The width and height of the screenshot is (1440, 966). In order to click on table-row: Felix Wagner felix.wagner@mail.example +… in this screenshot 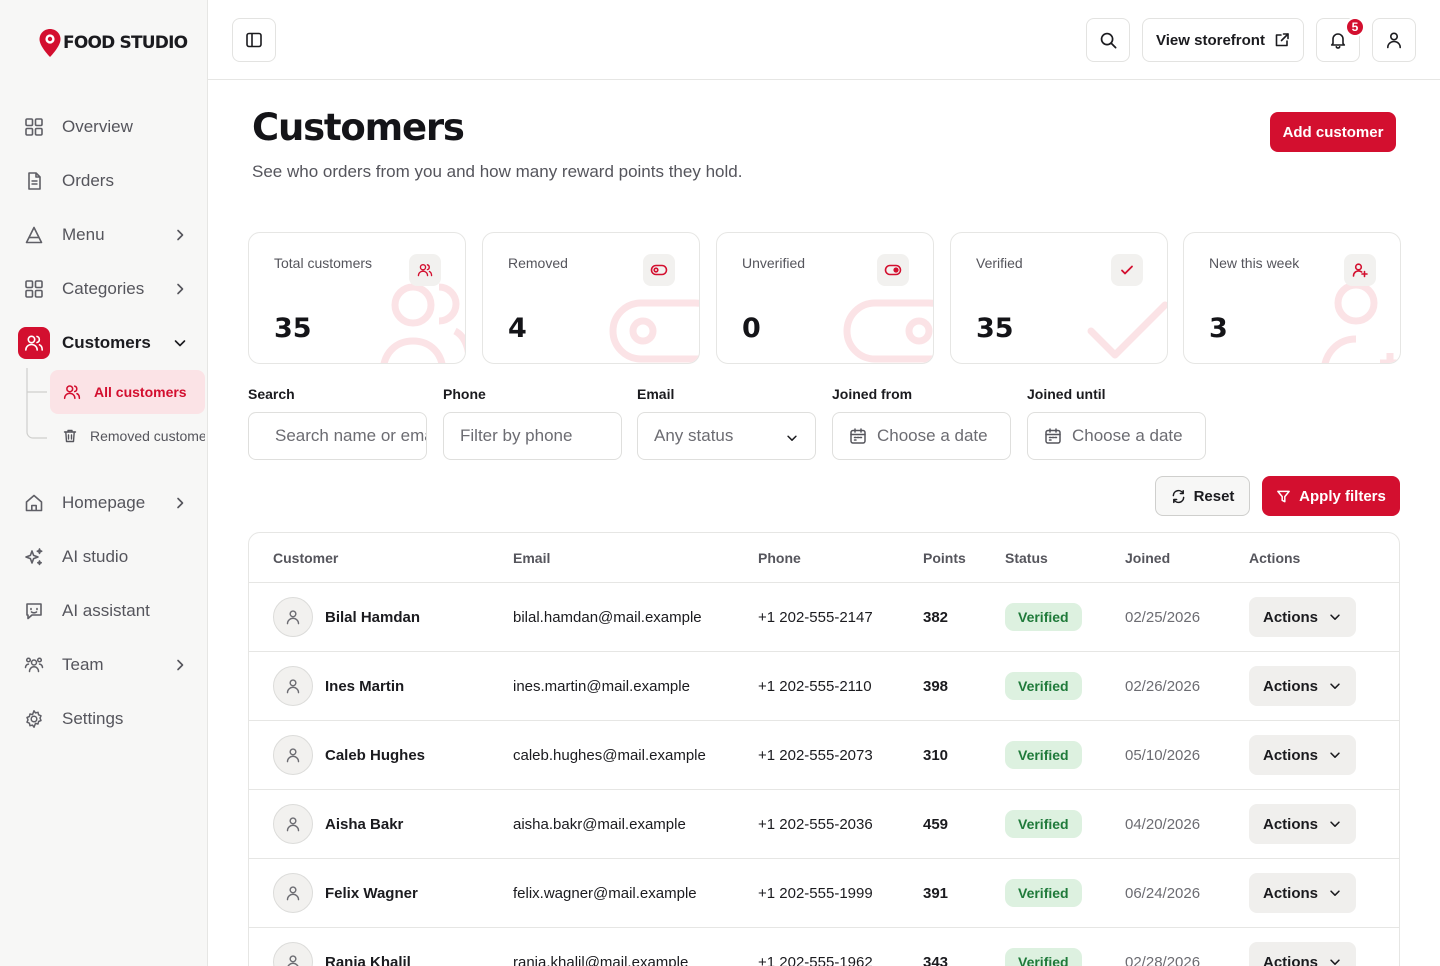, I will do `click(824, 893)`.